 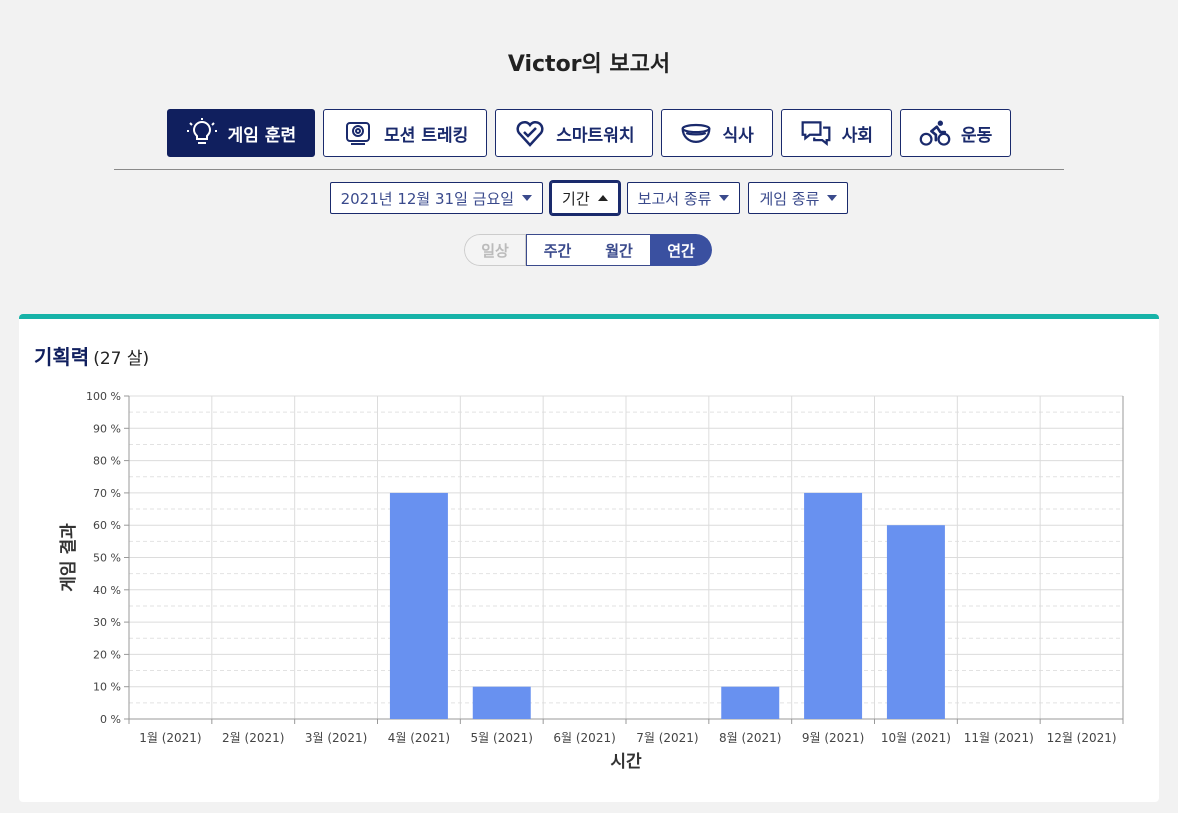 I want to click on x-tick-label: 12월 (2021), so click(x=1082, y=738).